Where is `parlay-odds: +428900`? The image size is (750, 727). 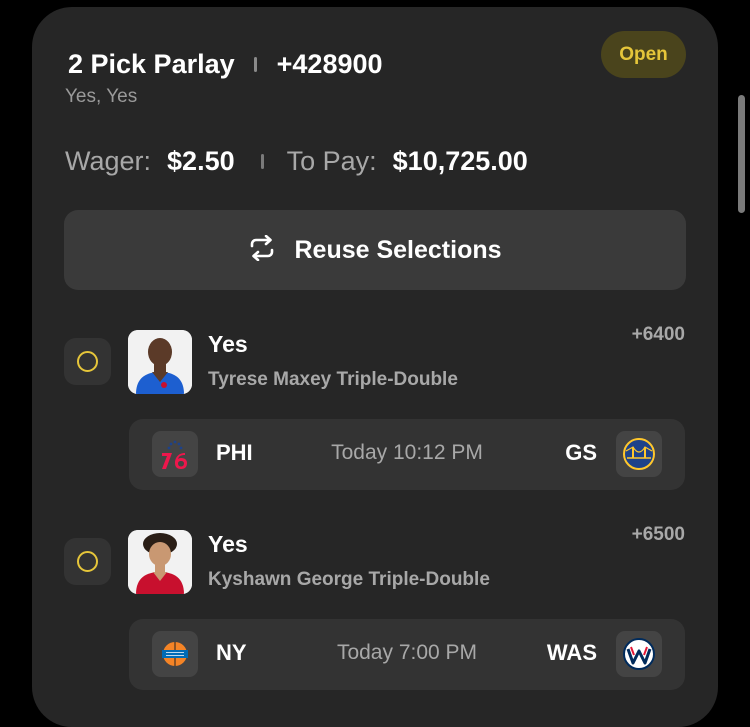
parlay-odds: +428900 is located at coordinates (329, 63).